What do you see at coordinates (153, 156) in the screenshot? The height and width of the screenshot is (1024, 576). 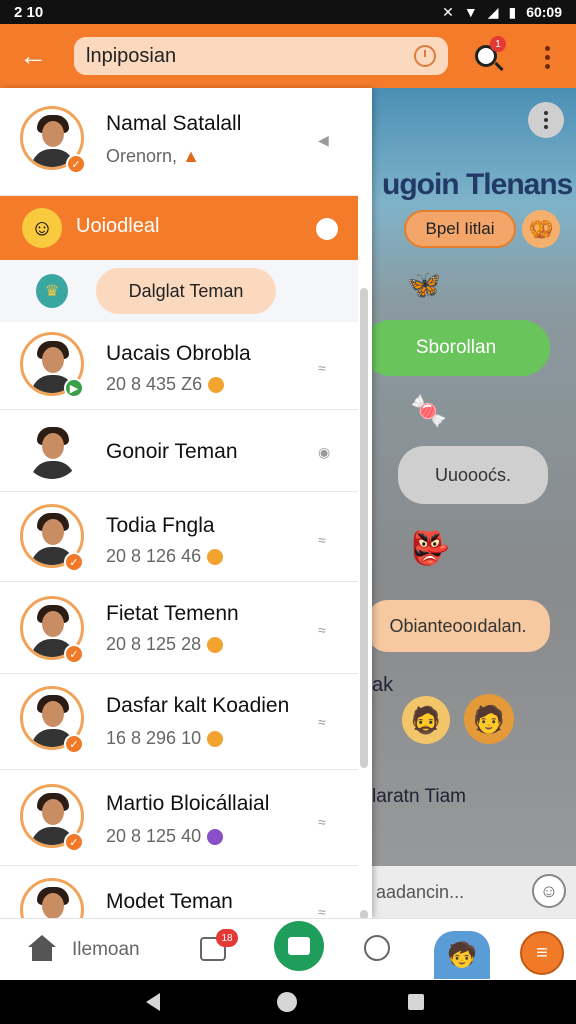 I see `contact-subtitle: Orenorn, ▲` at bounding box center [153, 156].